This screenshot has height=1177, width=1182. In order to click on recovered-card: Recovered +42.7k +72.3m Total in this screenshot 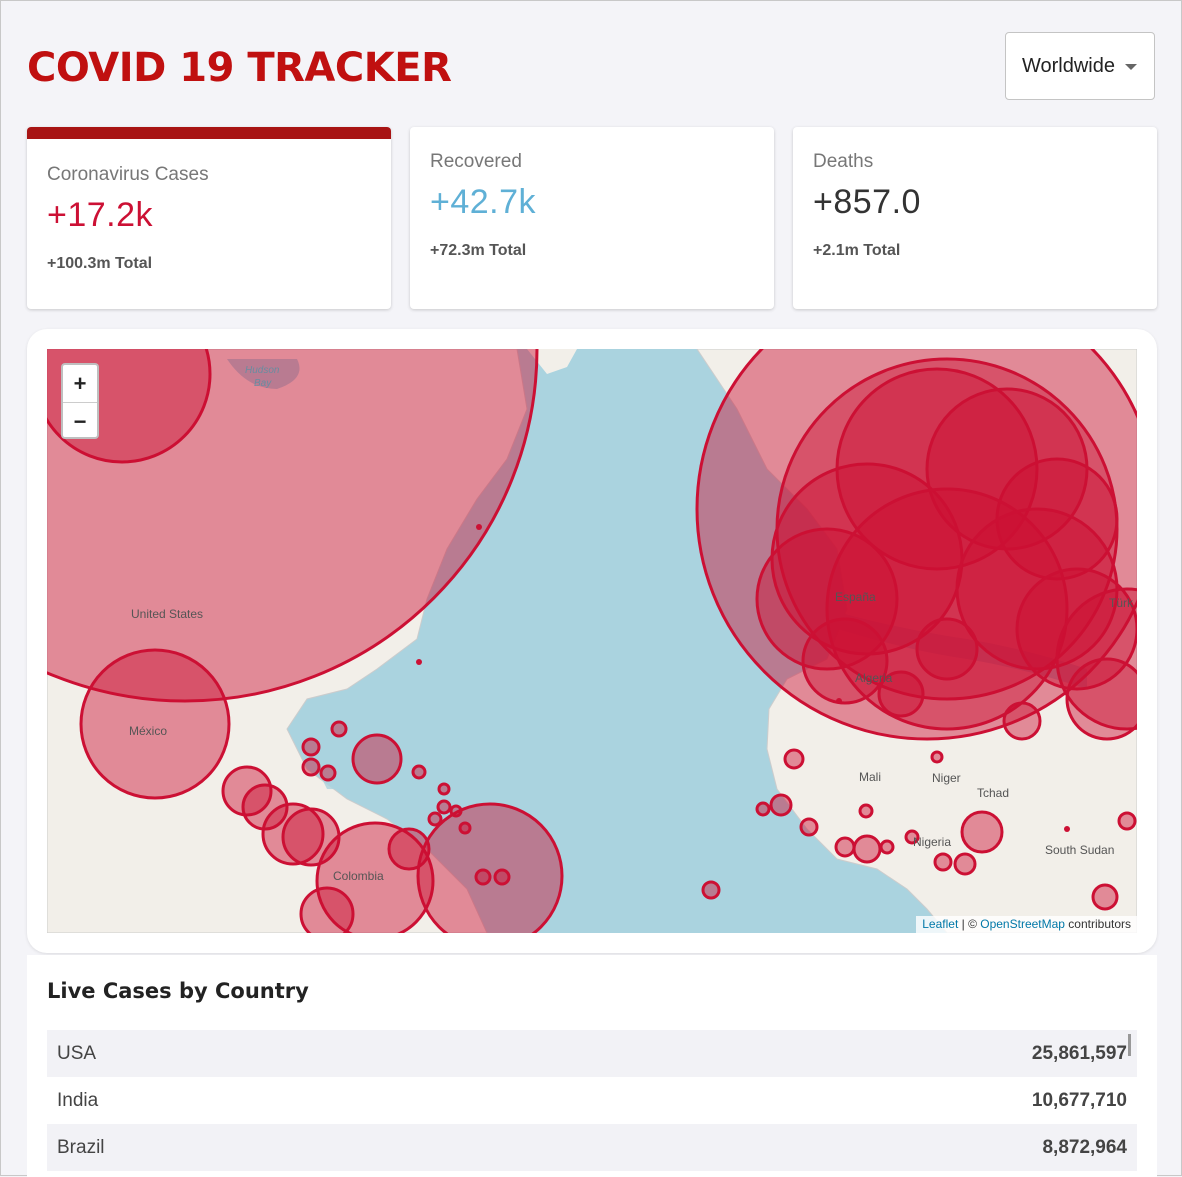, I will do `click(592, 218)`.